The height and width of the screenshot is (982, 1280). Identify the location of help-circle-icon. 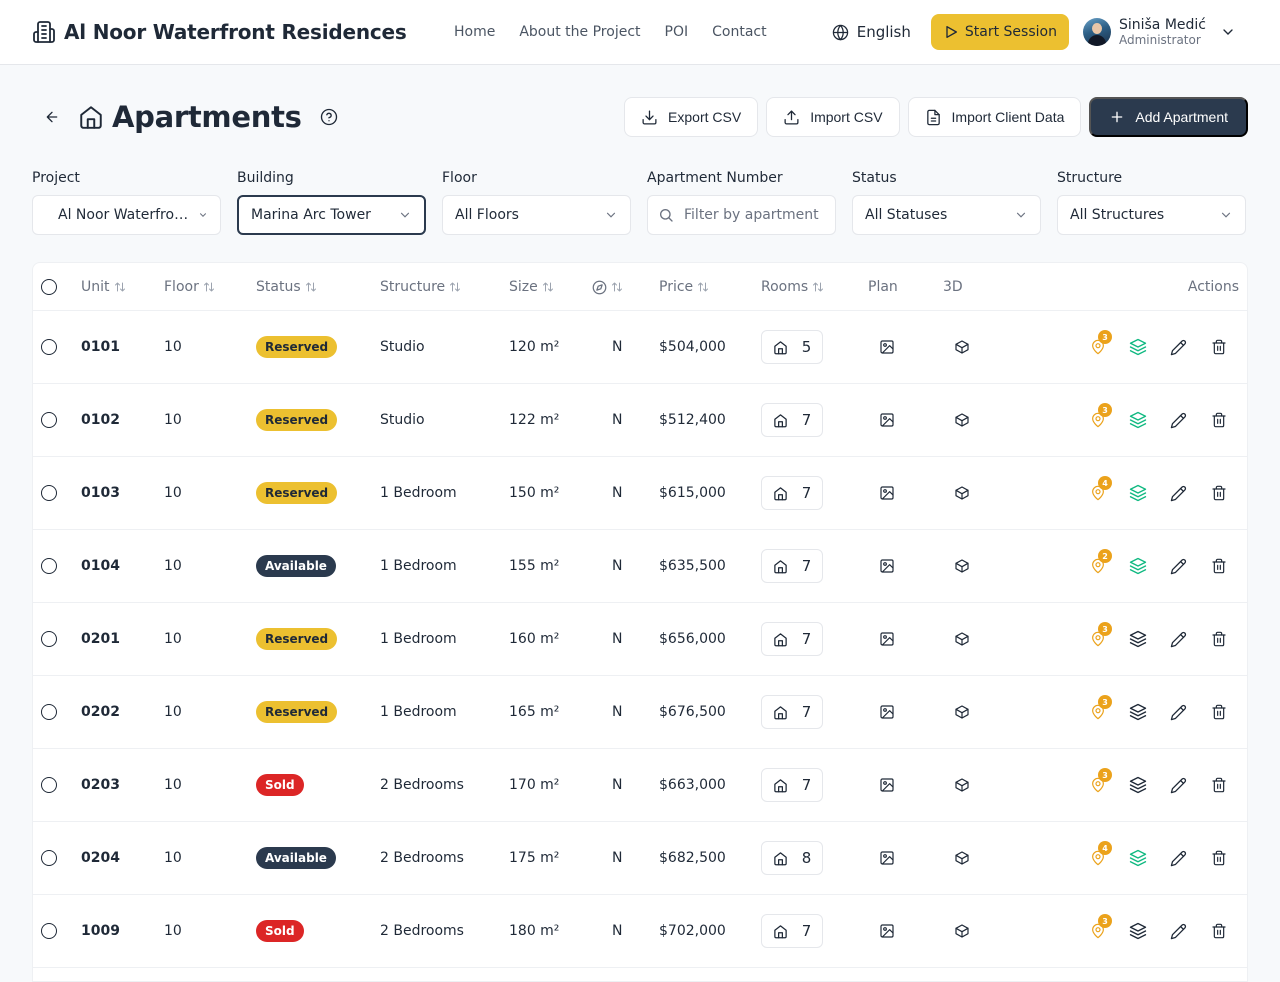
(329, 117).